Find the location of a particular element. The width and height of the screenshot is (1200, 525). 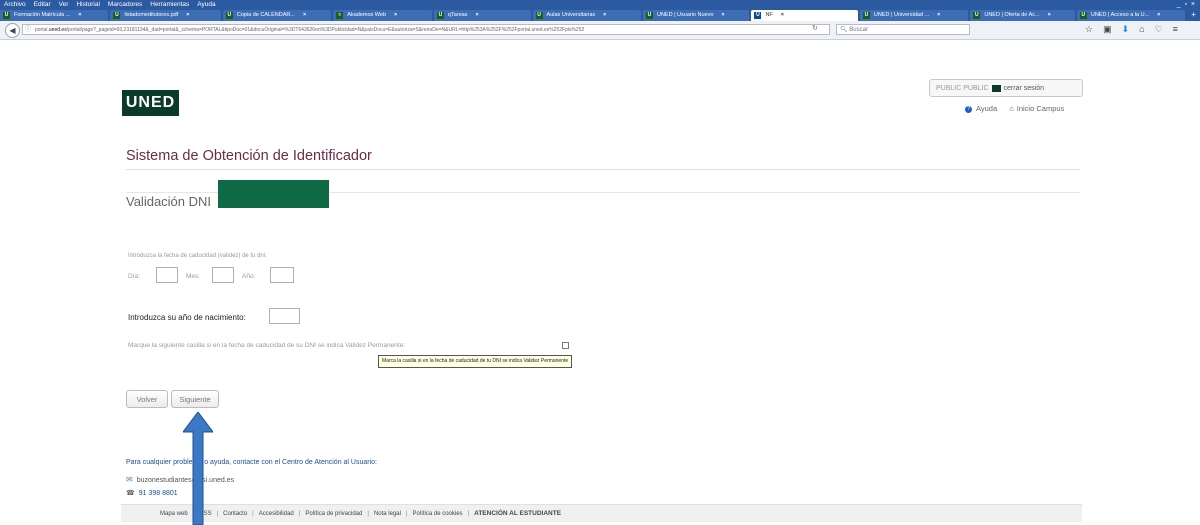

window-controls: _ ▫ × is located at coordinates (1186, 4).